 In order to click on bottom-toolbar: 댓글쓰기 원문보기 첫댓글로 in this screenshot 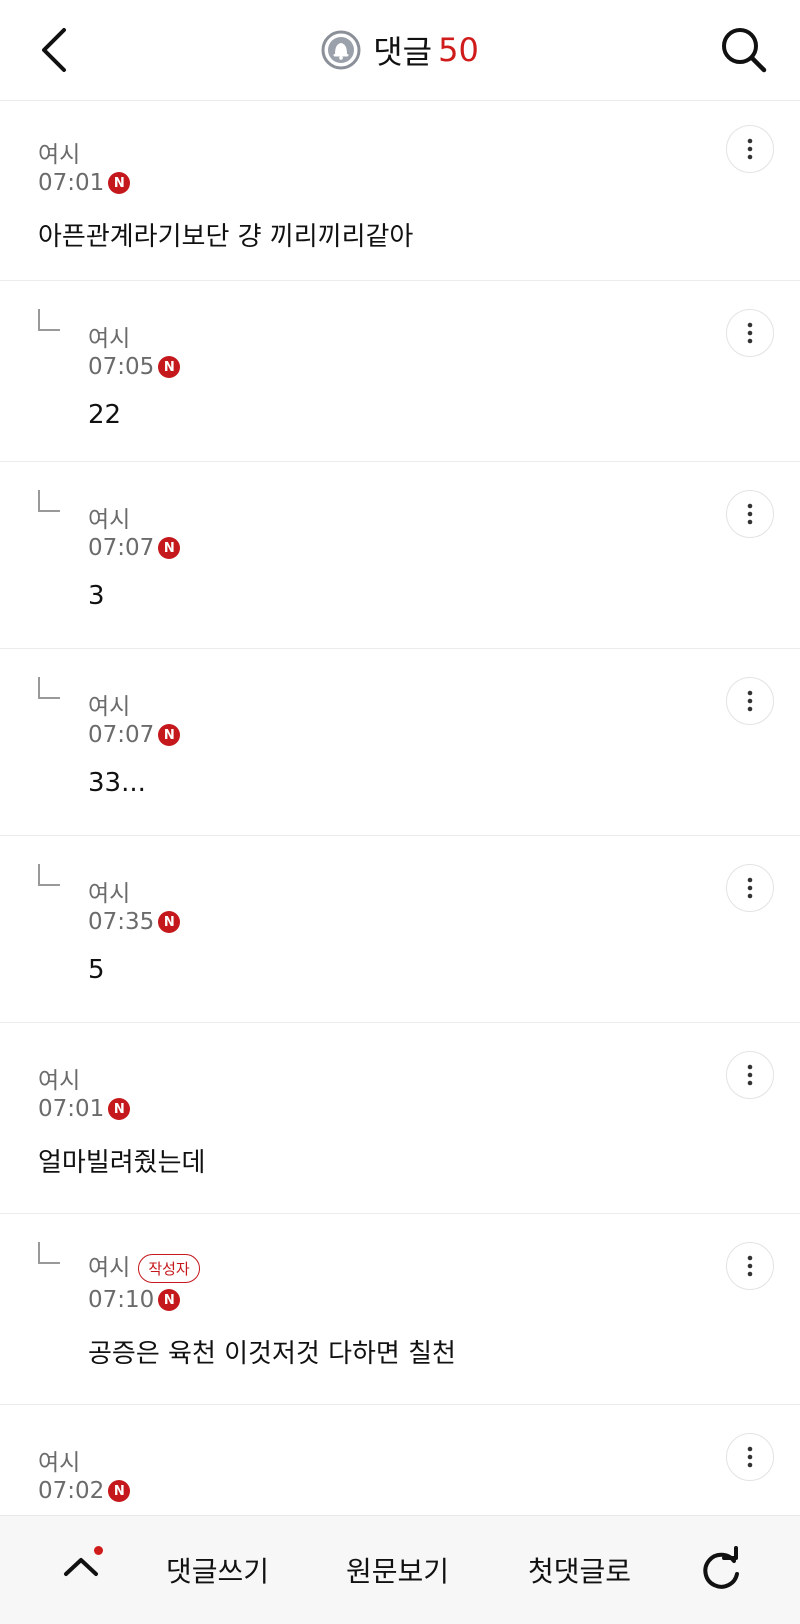, I will do `click(400, 1569)`.